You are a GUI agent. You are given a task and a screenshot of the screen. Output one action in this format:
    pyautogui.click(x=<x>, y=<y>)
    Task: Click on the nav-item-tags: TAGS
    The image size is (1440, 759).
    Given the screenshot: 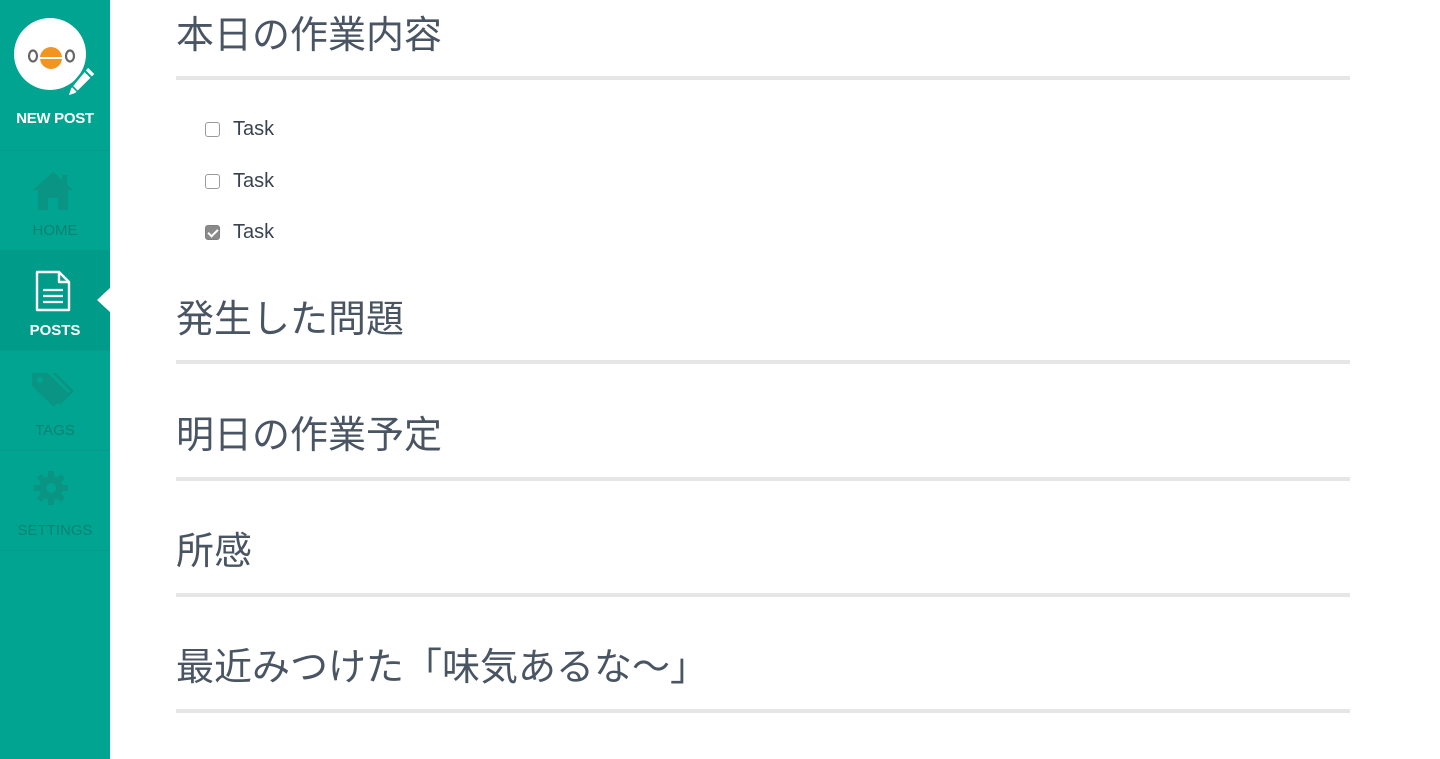 What is the action you would take?
    pyautogui.click(x=55, y=401)
    